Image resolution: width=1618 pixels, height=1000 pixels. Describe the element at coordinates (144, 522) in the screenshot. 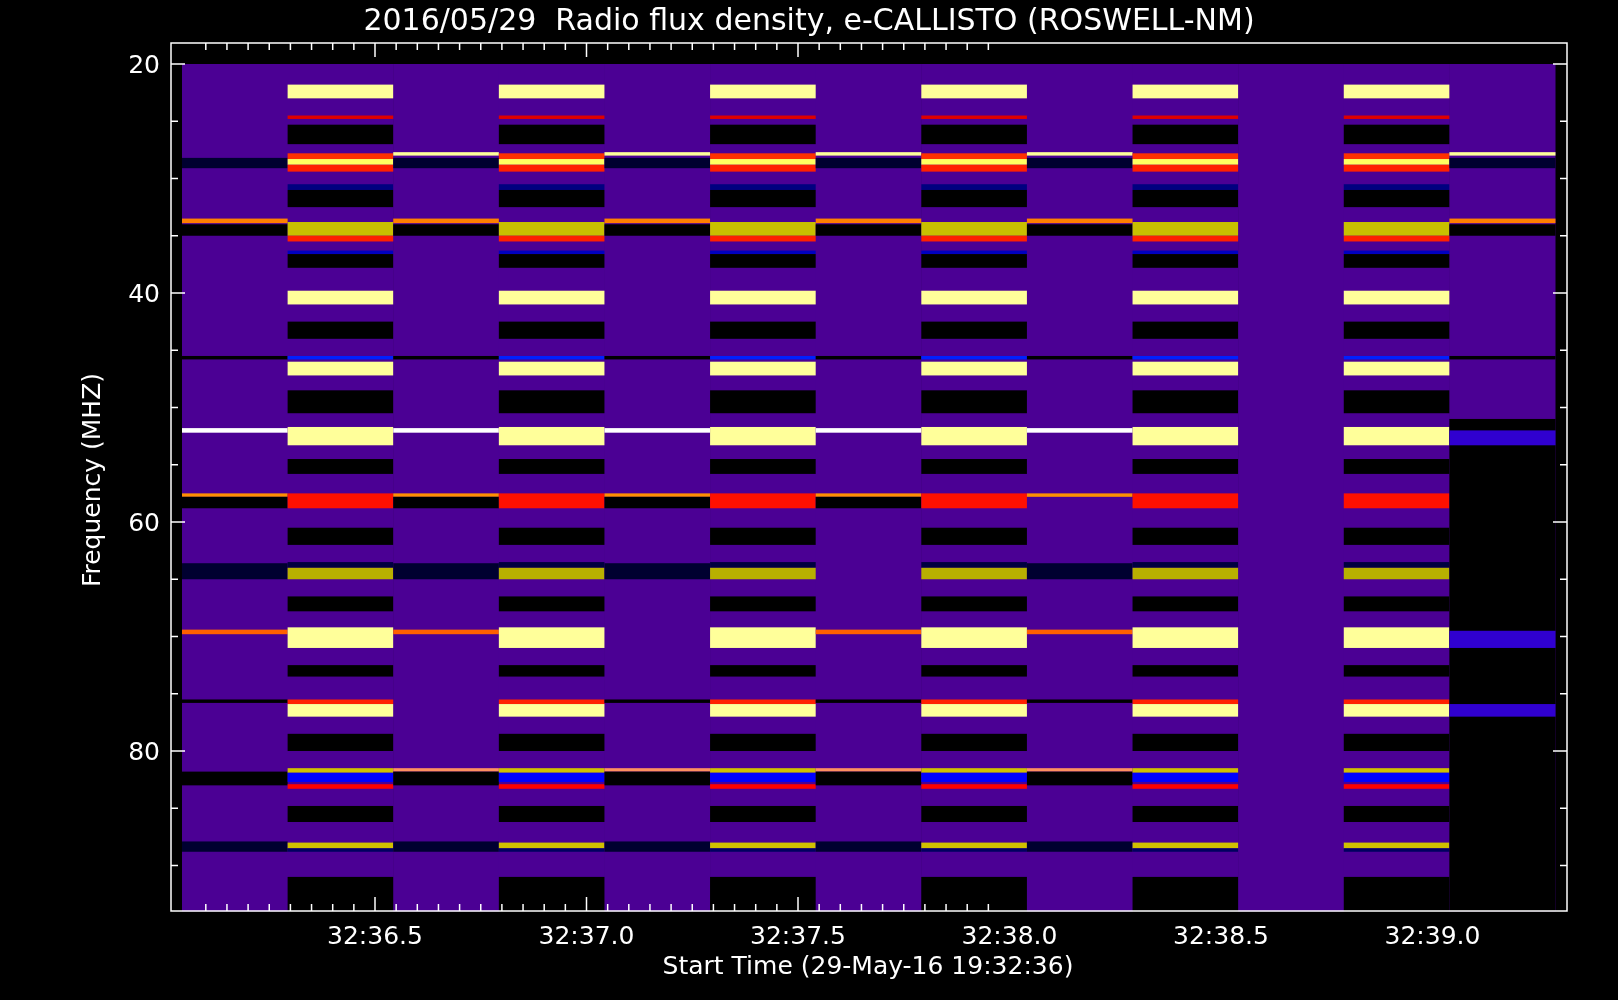

I see `y-tick-label: 60` at that location.